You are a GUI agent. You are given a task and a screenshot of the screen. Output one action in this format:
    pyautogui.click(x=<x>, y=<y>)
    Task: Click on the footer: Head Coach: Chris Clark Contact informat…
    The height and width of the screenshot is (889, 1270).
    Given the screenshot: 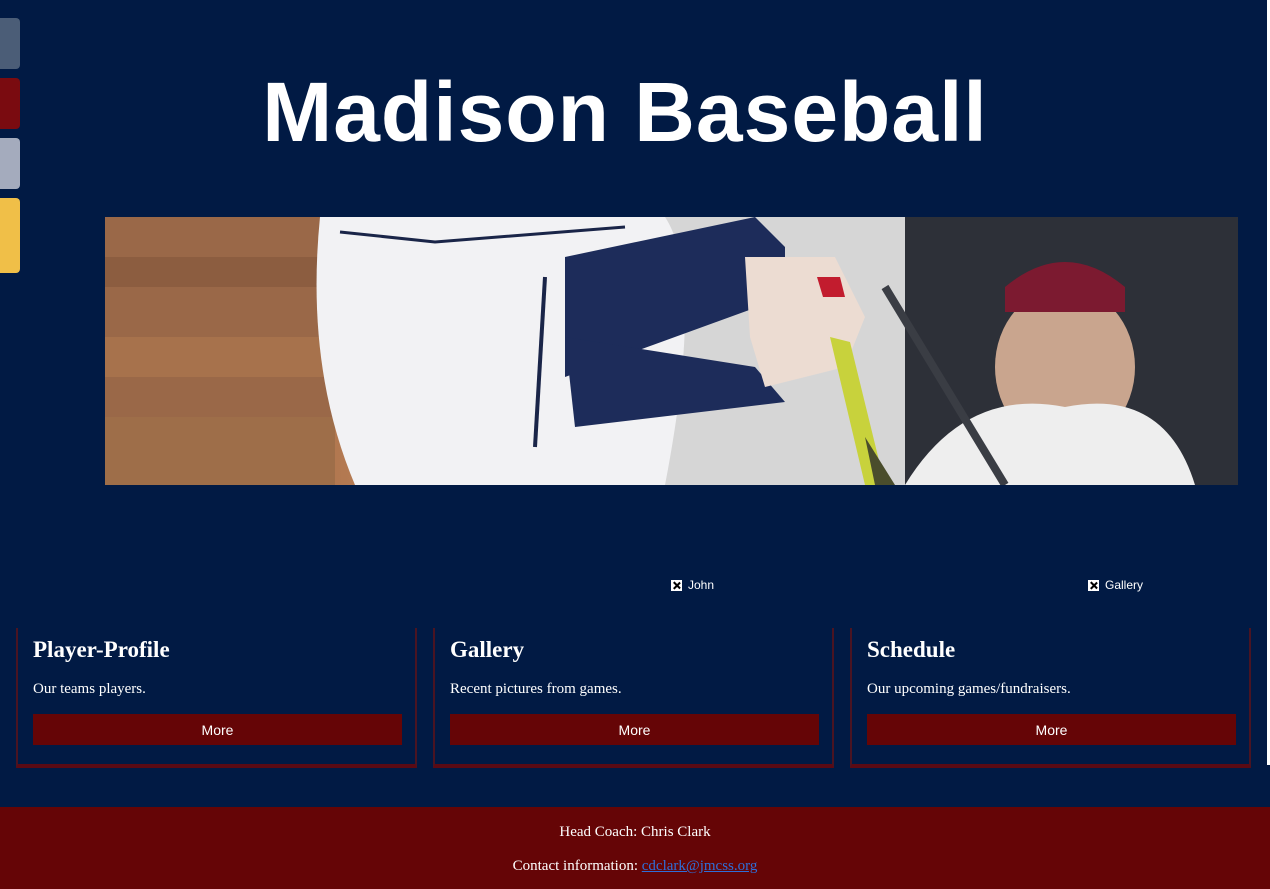 What is the action you would take?
    pyautogui.click(x=635, y=848)
    